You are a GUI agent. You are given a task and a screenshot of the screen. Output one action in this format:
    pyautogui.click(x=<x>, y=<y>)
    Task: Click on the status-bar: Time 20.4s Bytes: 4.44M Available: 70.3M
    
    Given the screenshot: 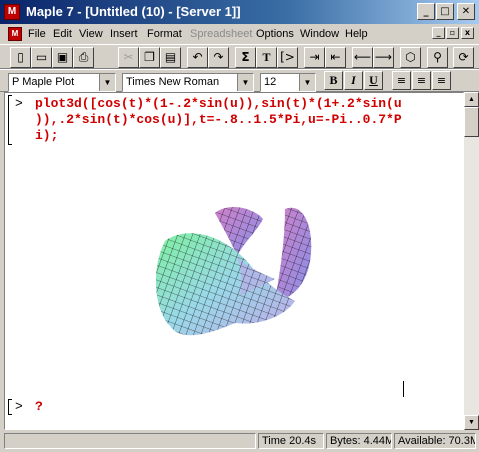 What is the action you would take?
    pyautogui.click(x=239, y=441)
    